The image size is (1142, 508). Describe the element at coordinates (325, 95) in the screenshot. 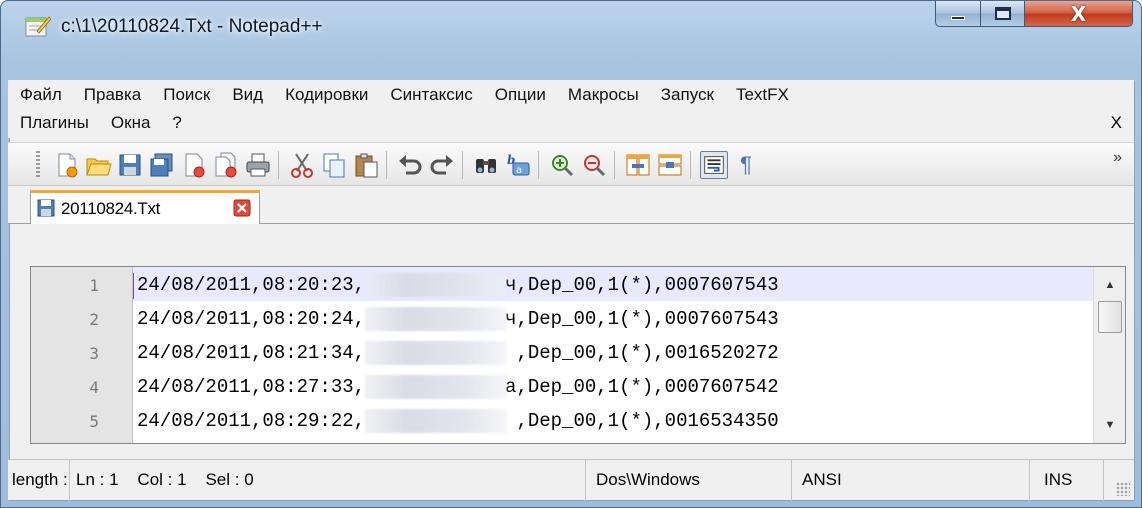

I see `menu-encoding: Кодировки` at that location.